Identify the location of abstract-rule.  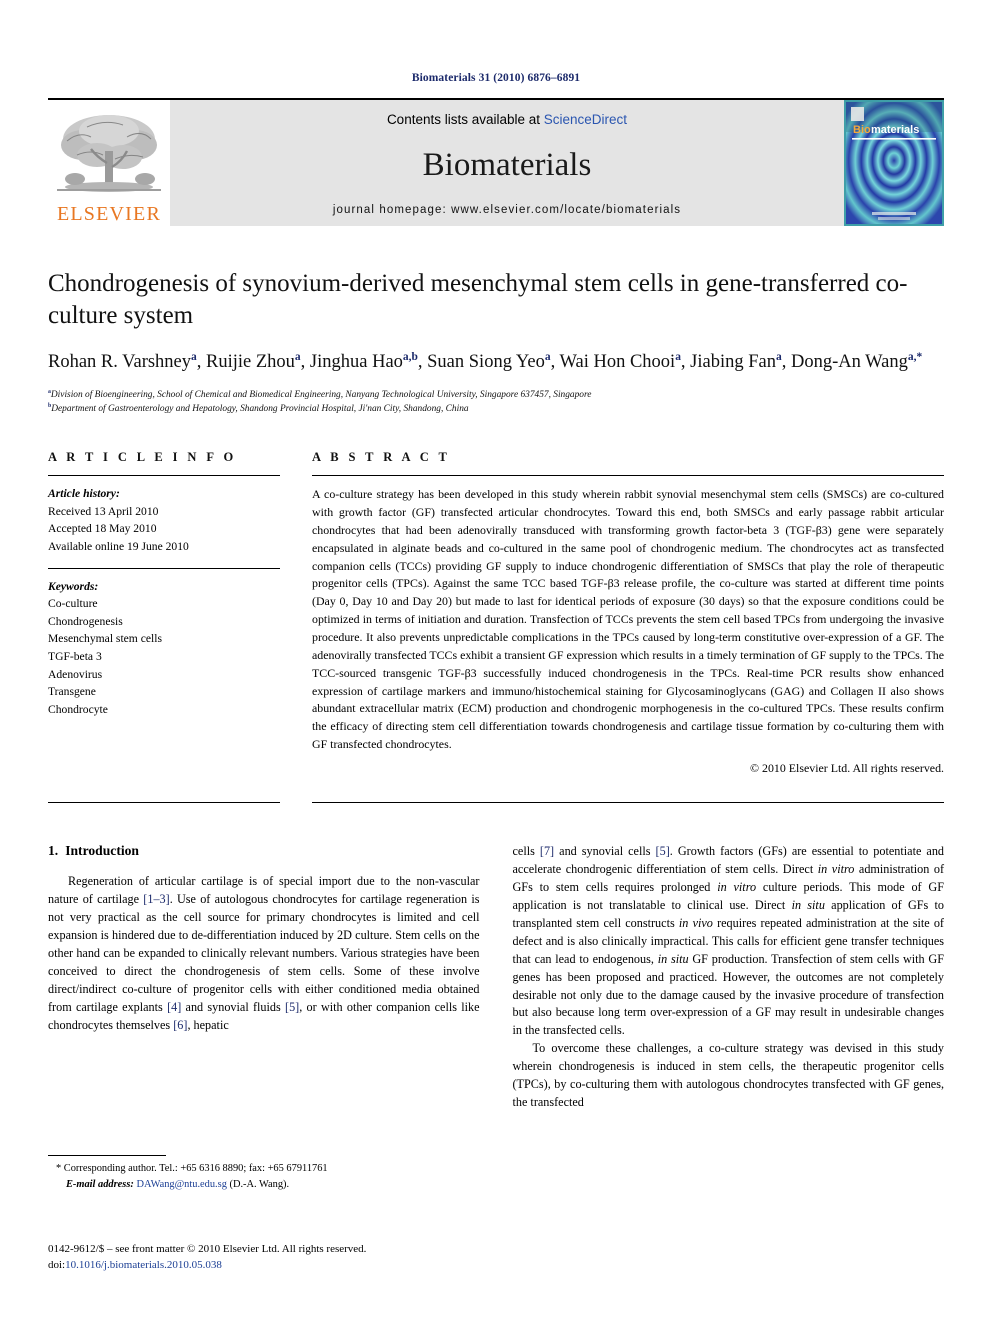
(628, 476).